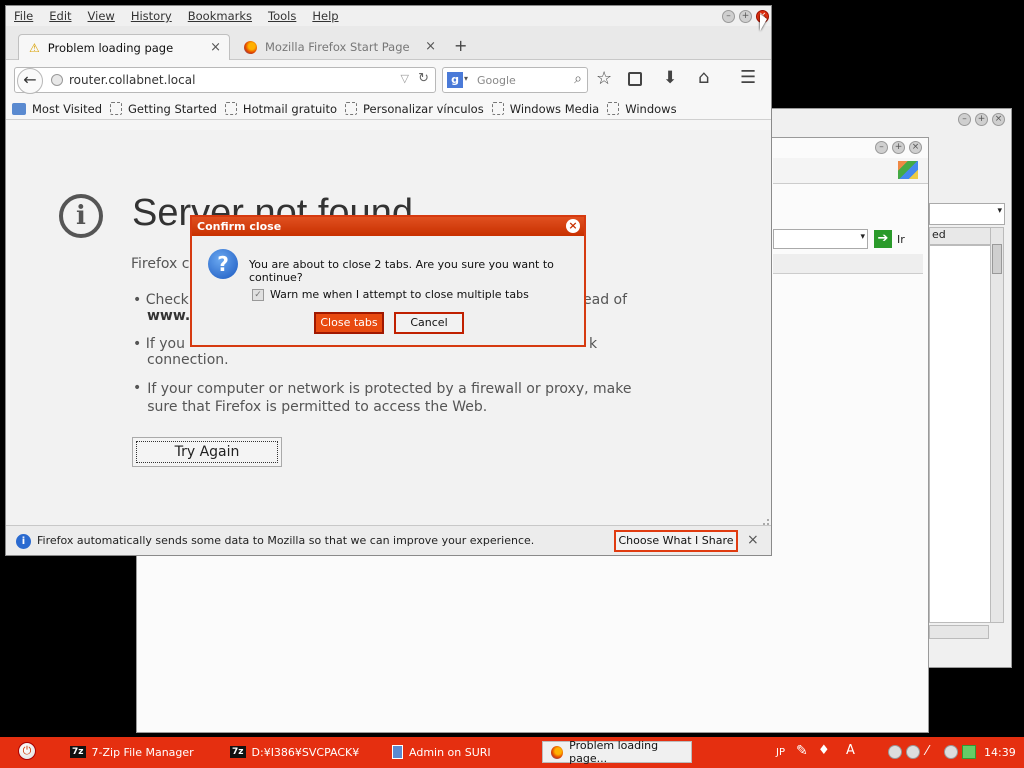 The height and width of the screenshot is (768, 1024). What do you see at coordinates (282, 16) in the screenshot?
I see `menu-tools: Tools` at bounding box center [282, 16].